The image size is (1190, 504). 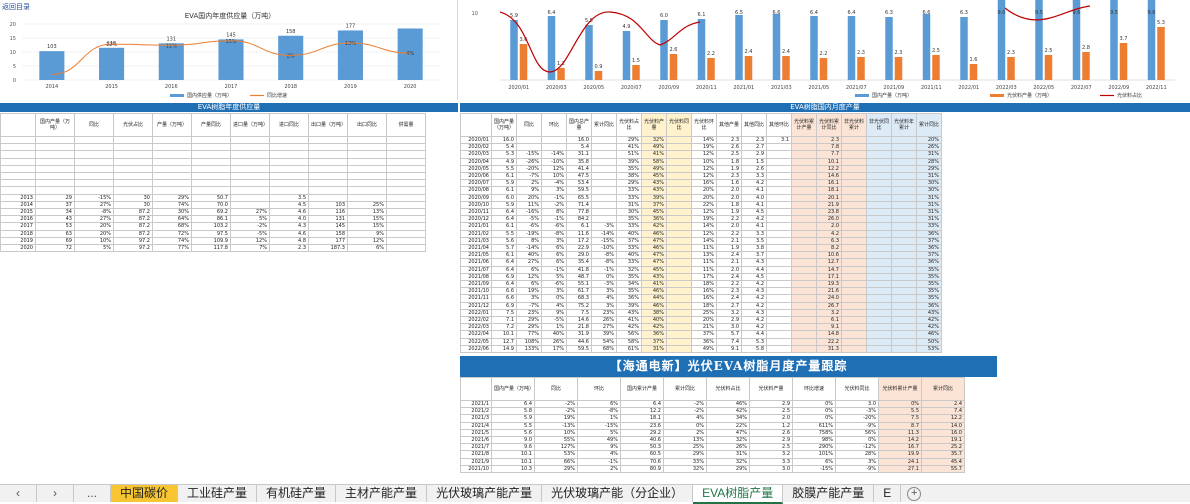 What do you see at coordinates (754, 327) in the screenshot?
I see `table-cell: 4.2` at bounding box center [754, 327].